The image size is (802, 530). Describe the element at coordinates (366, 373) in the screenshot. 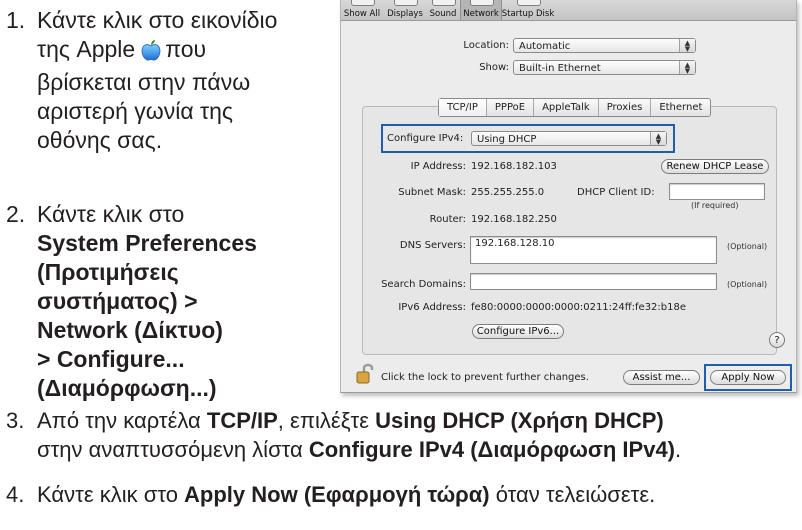

I see `lock-icon` at that location.